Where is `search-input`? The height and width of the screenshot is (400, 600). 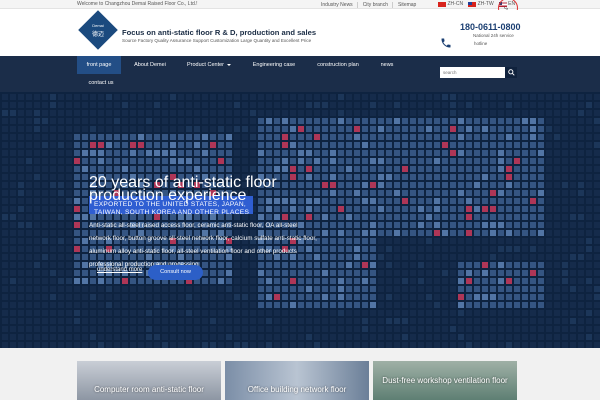 search-input is located at coordinates (472, 72).